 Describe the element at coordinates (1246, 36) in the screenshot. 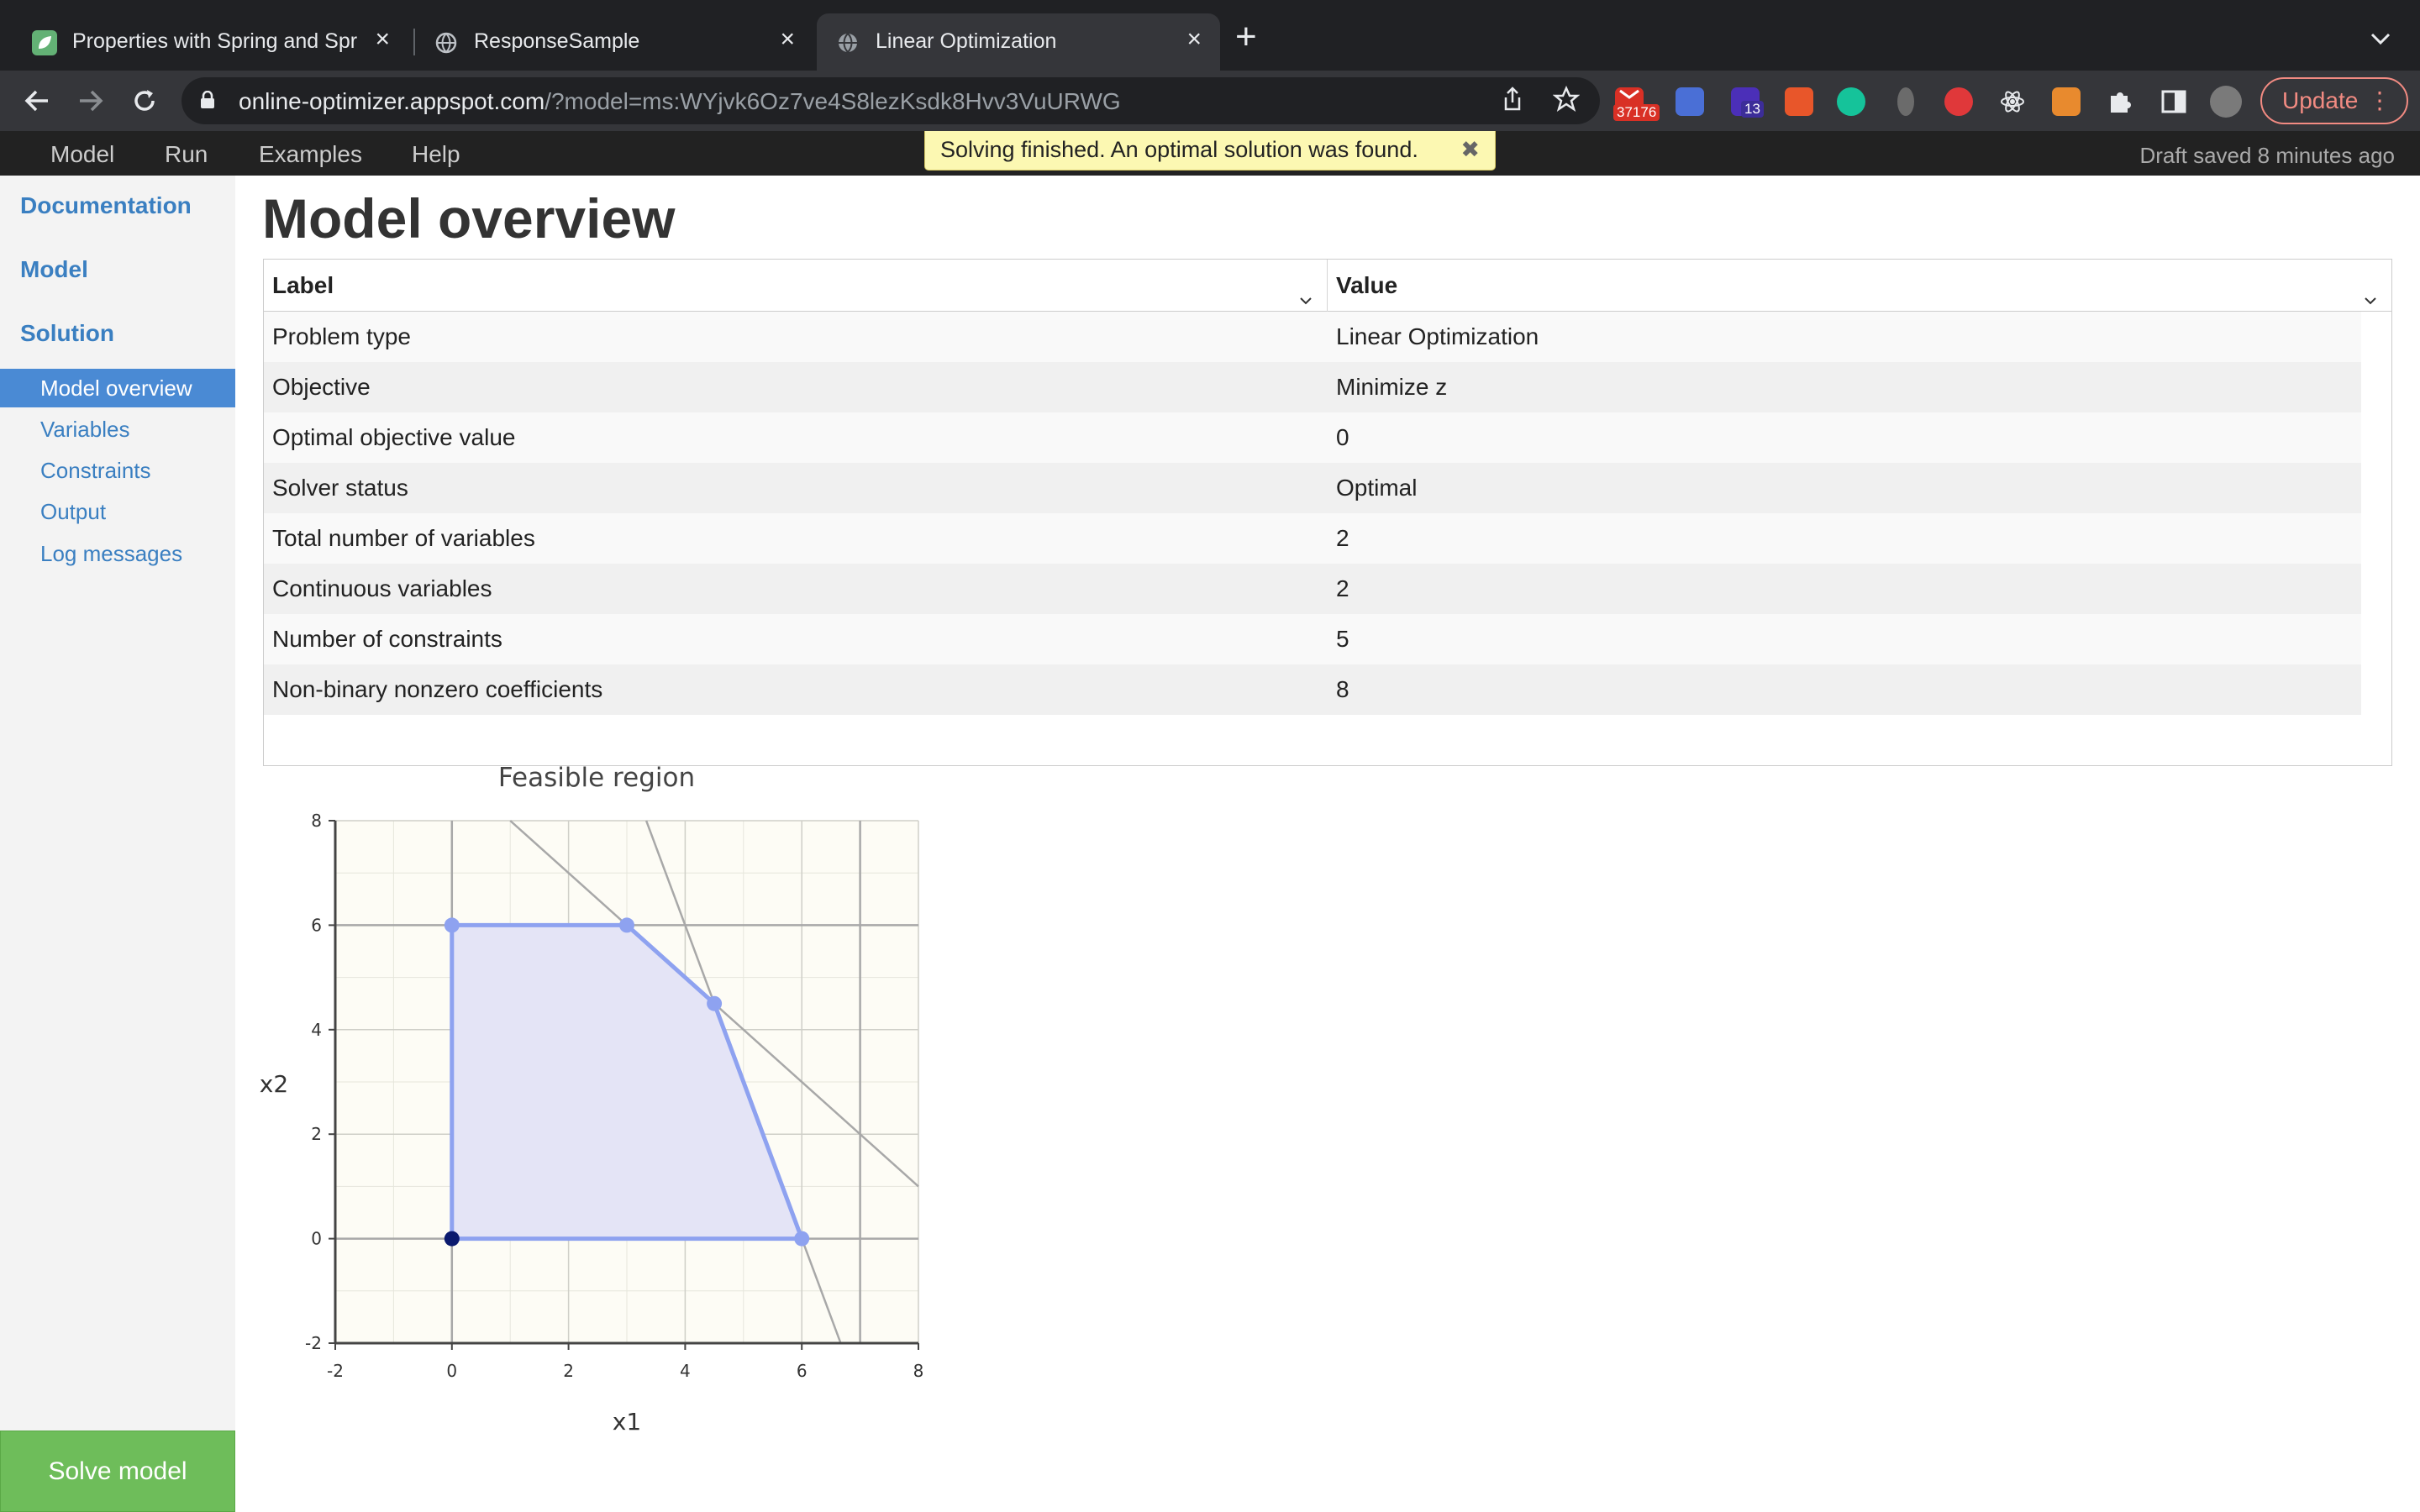

I see `new-tab-icon: +` at that location.